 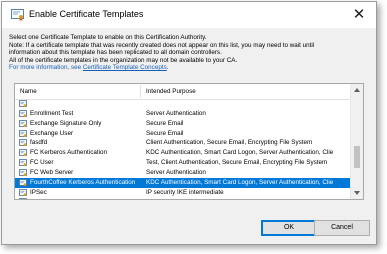 I want to click on template-name: IPSec, so click(x=38, y=192).